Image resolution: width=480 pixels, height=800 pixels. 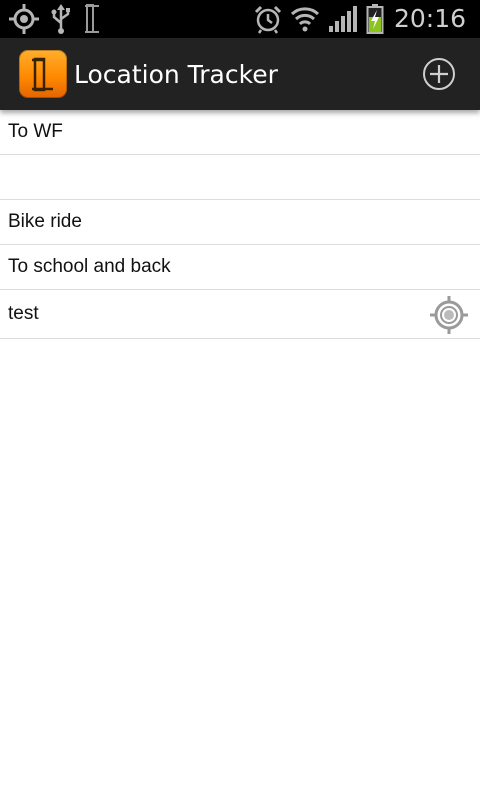 What do you see at coordinates (240, 177) in the screenshot?
I see `list-item` at bounding box center [240, 177].